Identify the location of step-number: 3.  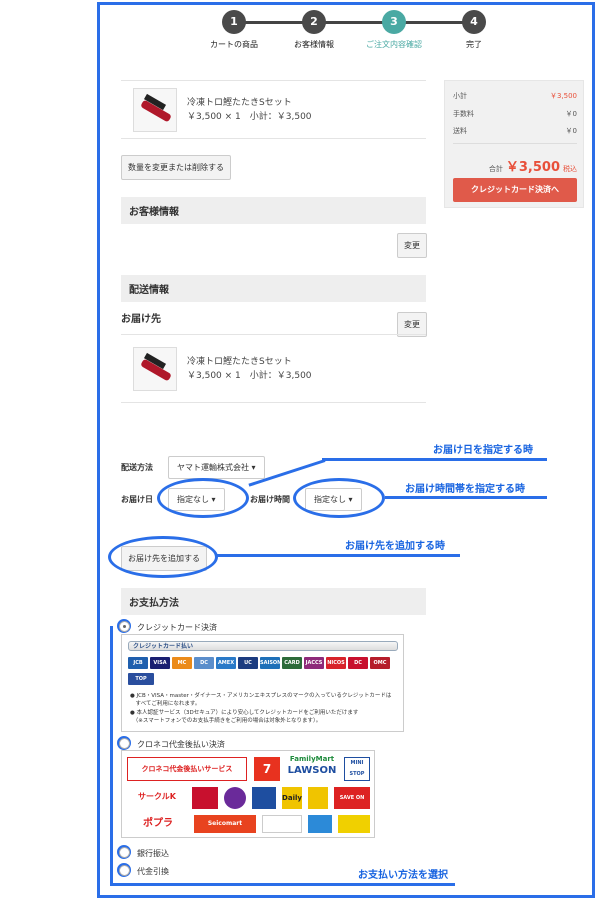
(394, 22).